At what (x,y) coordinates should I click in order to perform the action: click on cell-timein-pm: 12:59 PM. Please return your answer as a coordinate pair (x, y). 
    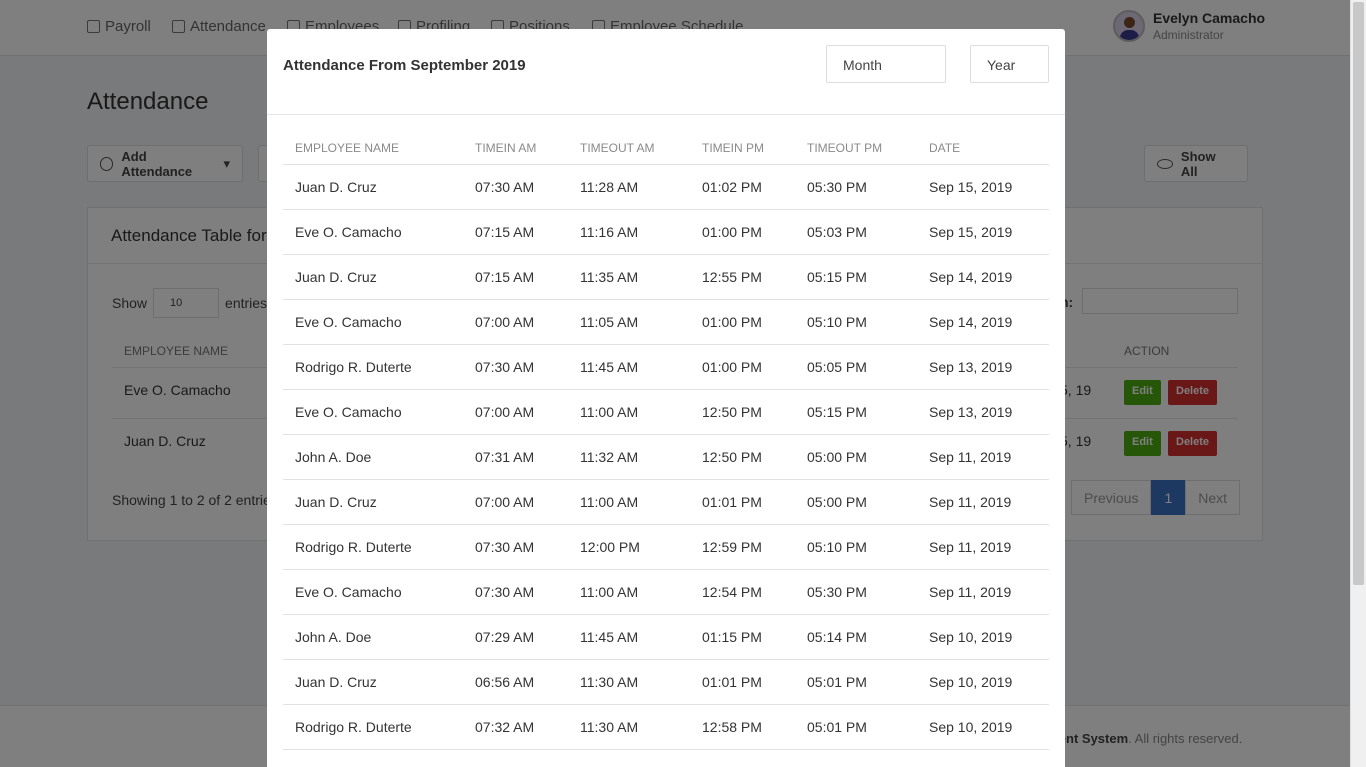
    Looking at the image, I should click on (732, 547).